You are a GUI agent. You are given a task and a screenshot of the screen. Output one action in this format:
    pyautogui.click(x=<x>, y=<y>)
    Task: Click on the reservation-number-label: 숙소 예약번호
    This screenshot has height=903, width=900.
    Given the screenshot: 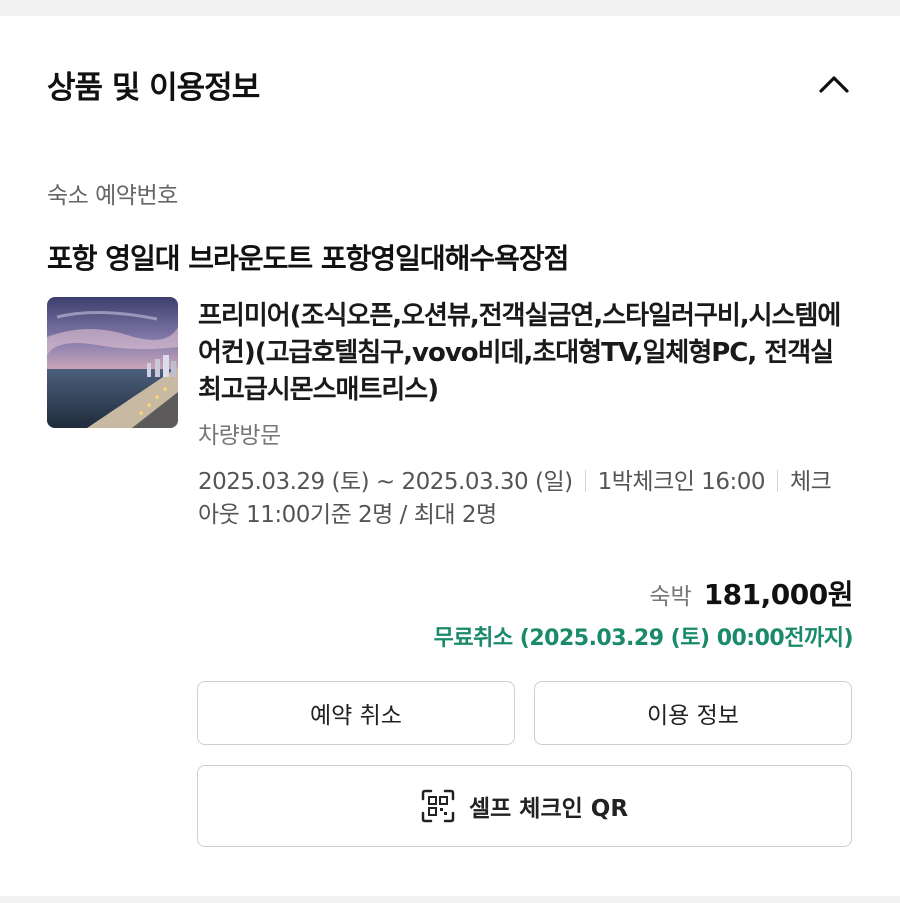 What is the action you would take?
    pyautogui.click(x=112, y=196)
    